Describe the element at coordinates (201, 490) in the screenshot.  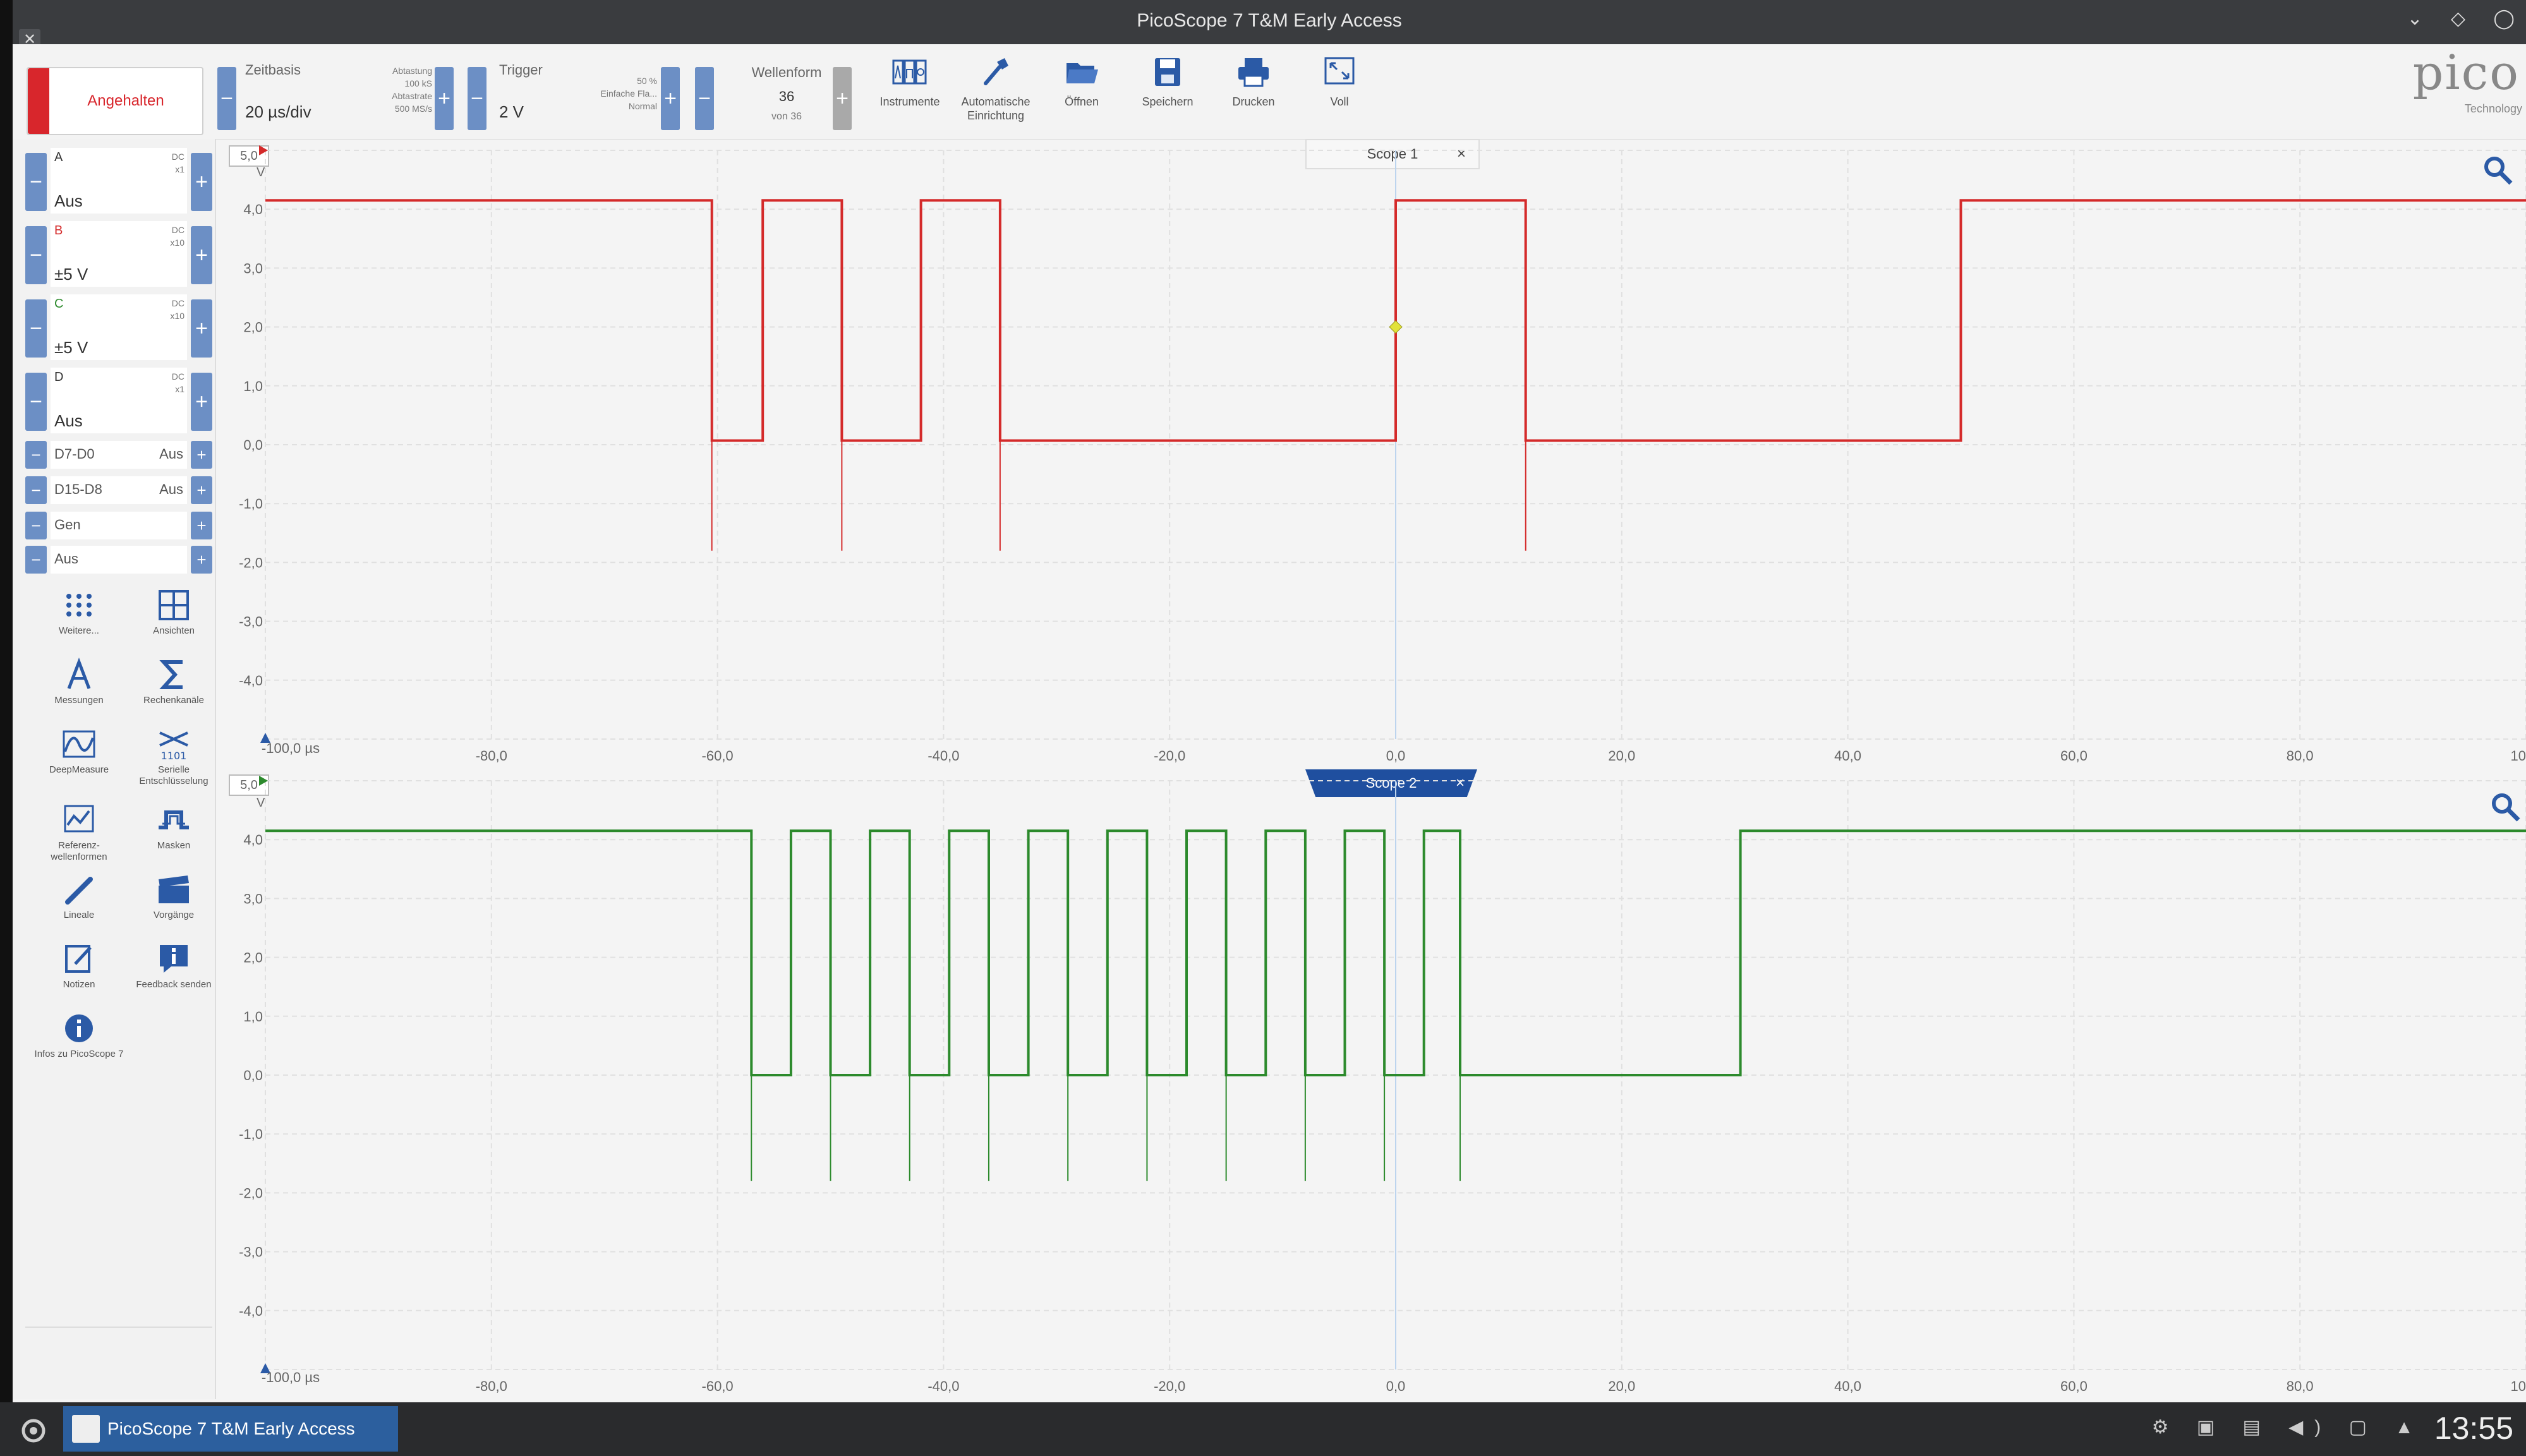
I see `digital-d15-d8-increase-button: +` at that location.